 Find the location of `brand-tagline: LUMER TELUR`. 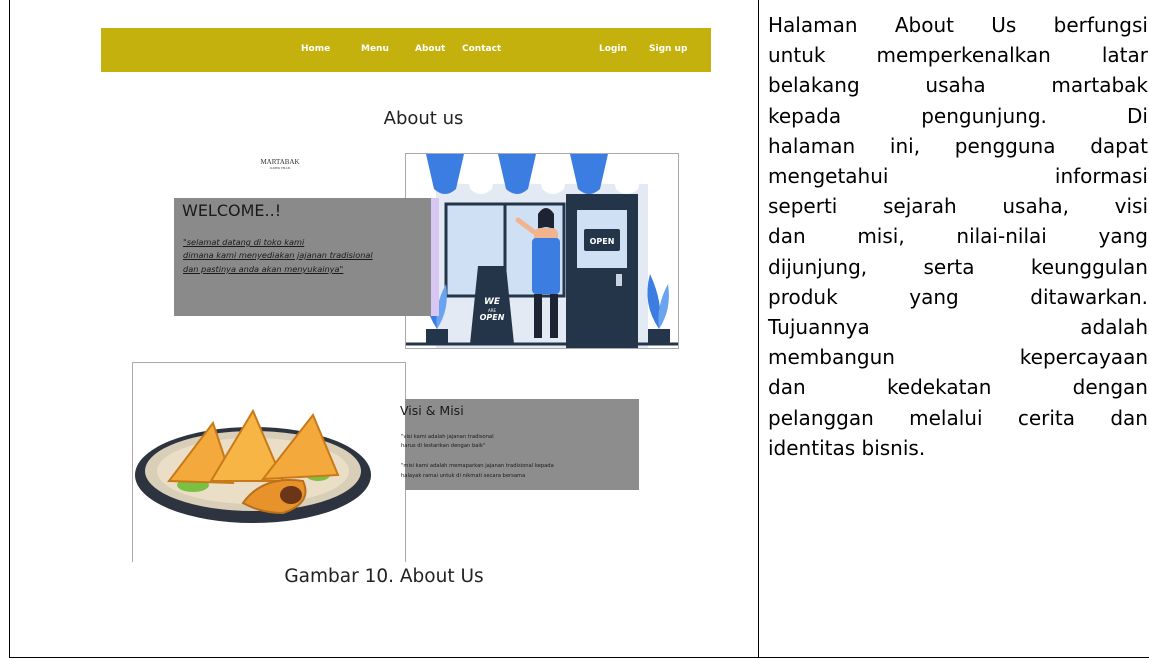

brand-tagline: LUMER TELUR is located at coordinates (280, 168).